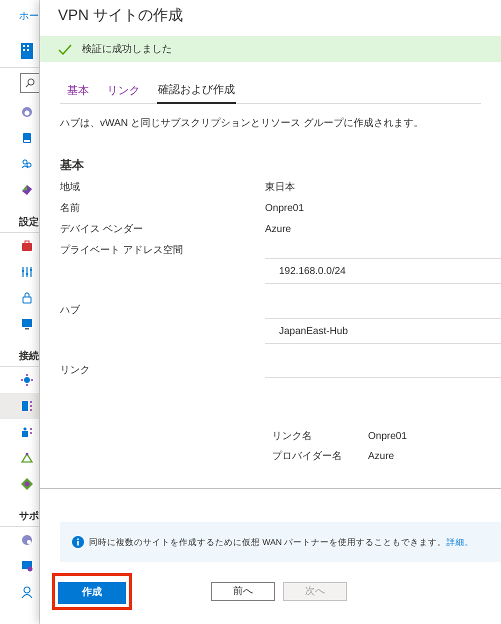 This screenshot has width=501, height=624. I want to click on field-label: リンク, so click(75, 371).